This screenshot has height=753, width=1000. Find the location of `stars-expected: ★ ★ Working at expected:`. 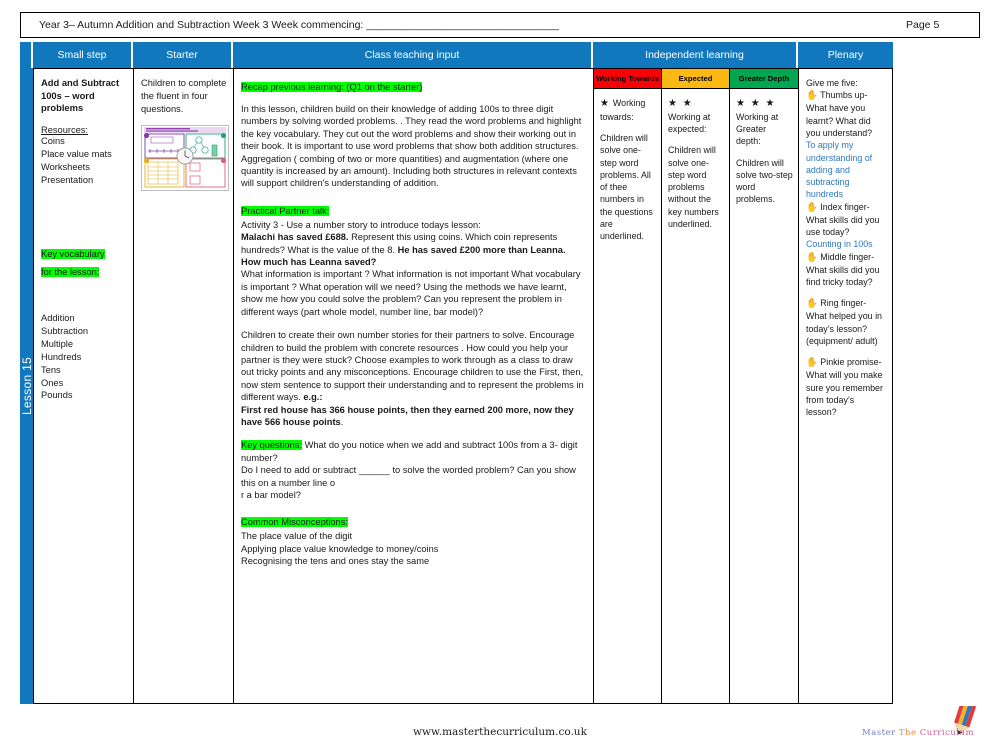

stars-expected: ★ ★ Working at expected: is located at coordinates (689, 116).